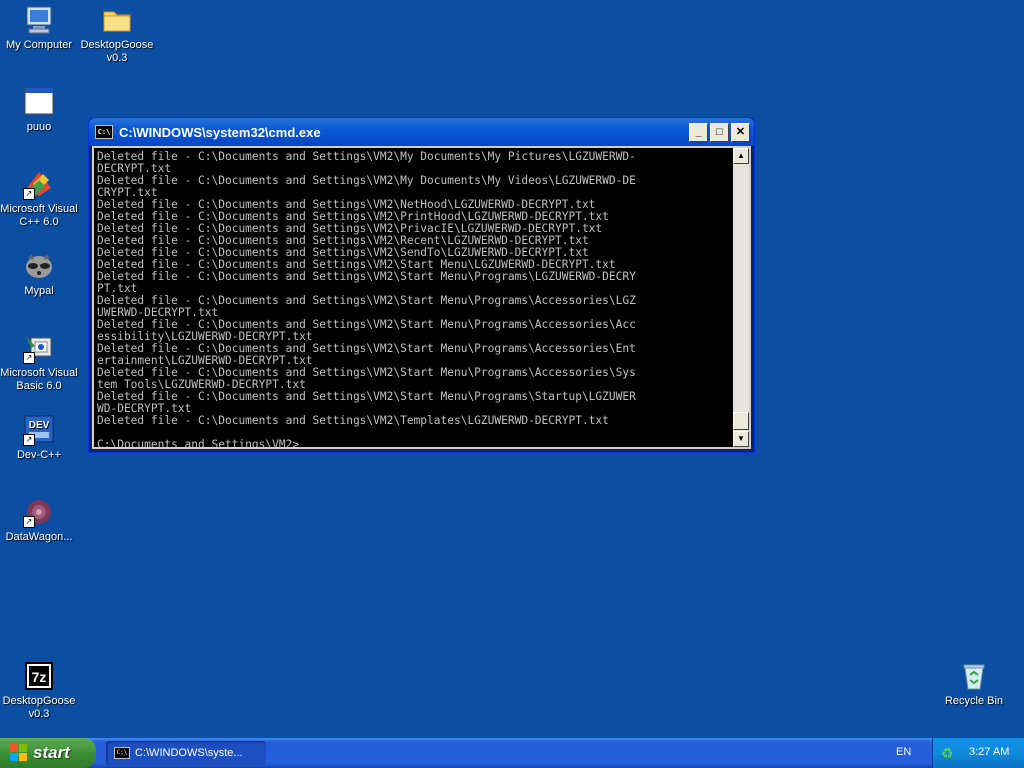 Image resolution: width=1024 pixels, height=768 pixels. What do you see at coordinates (39, 386) in the screenshot?
I see `desktop-icon-label-2: Basic 6.0` at bounding box center [39, 386].